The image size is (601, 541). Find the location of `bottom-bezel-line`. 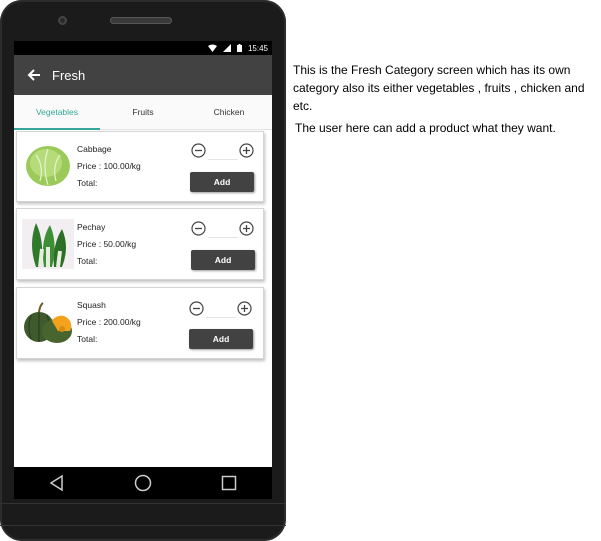

bottom-bezel-line is located at coordinates (143, 503).